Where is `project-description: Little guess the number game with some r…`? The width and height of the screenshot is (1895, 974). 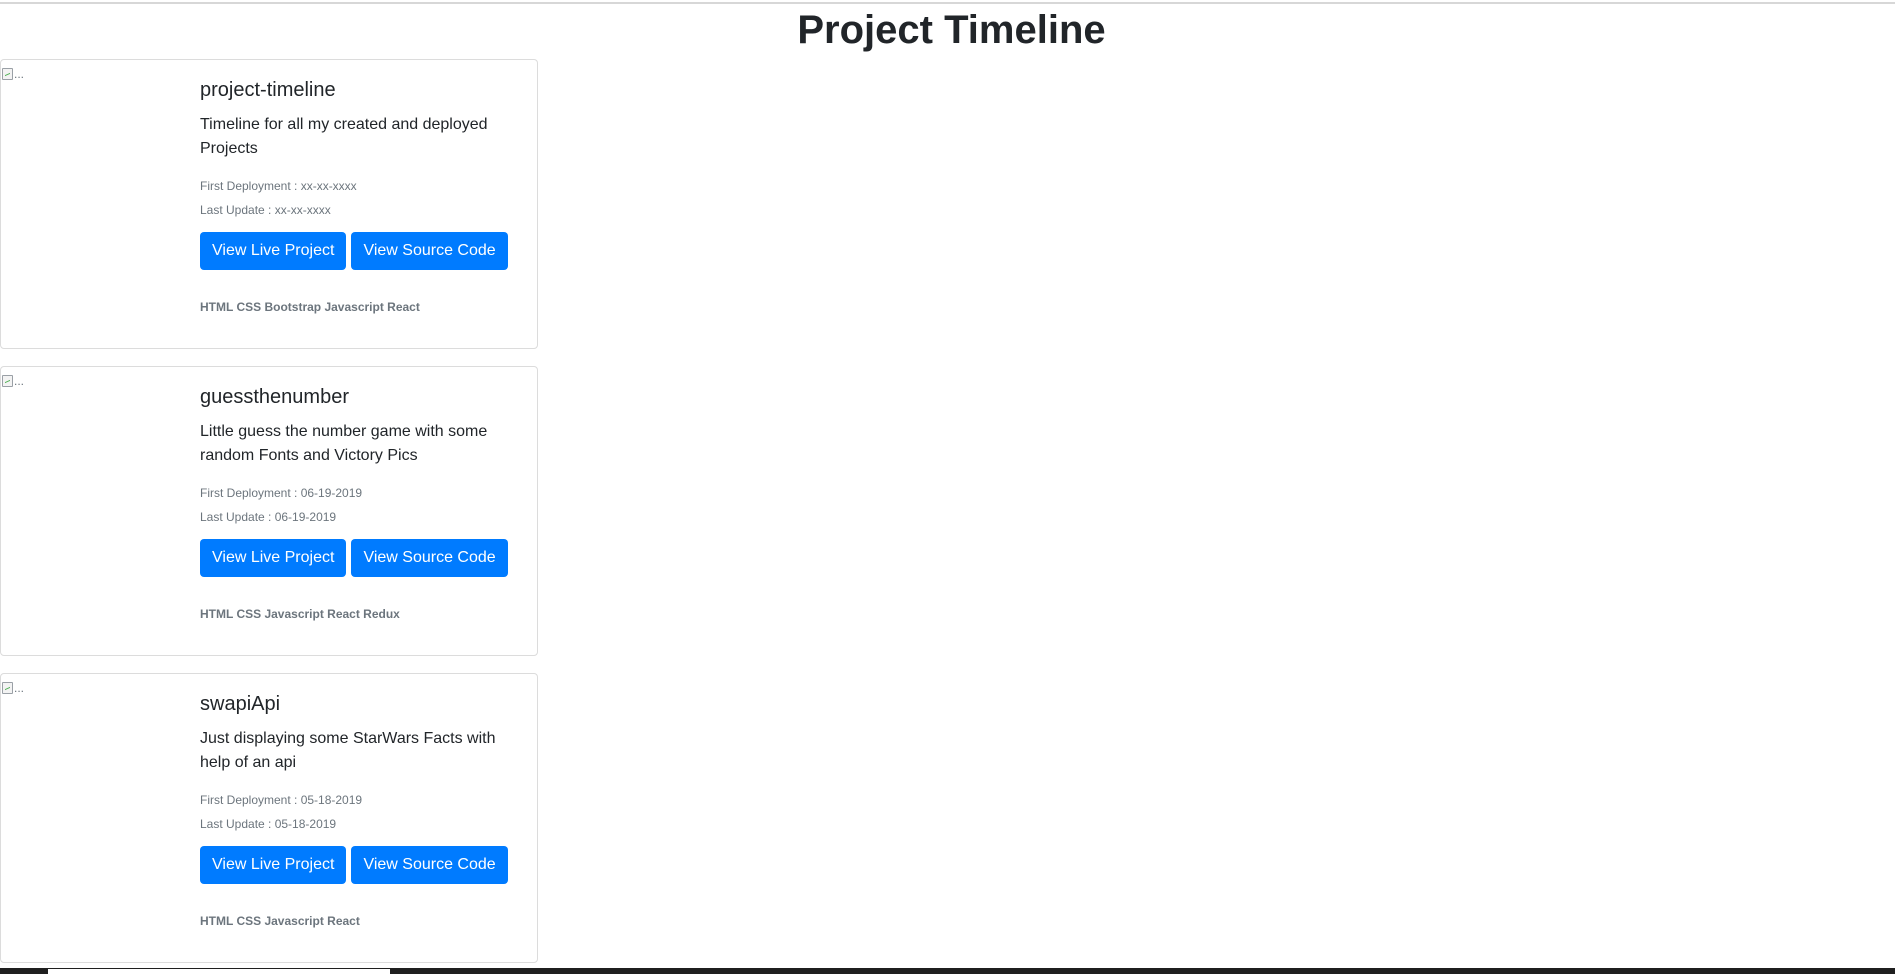 project-description: Little guess the number game with some r… is located at coordinates (344, 443).